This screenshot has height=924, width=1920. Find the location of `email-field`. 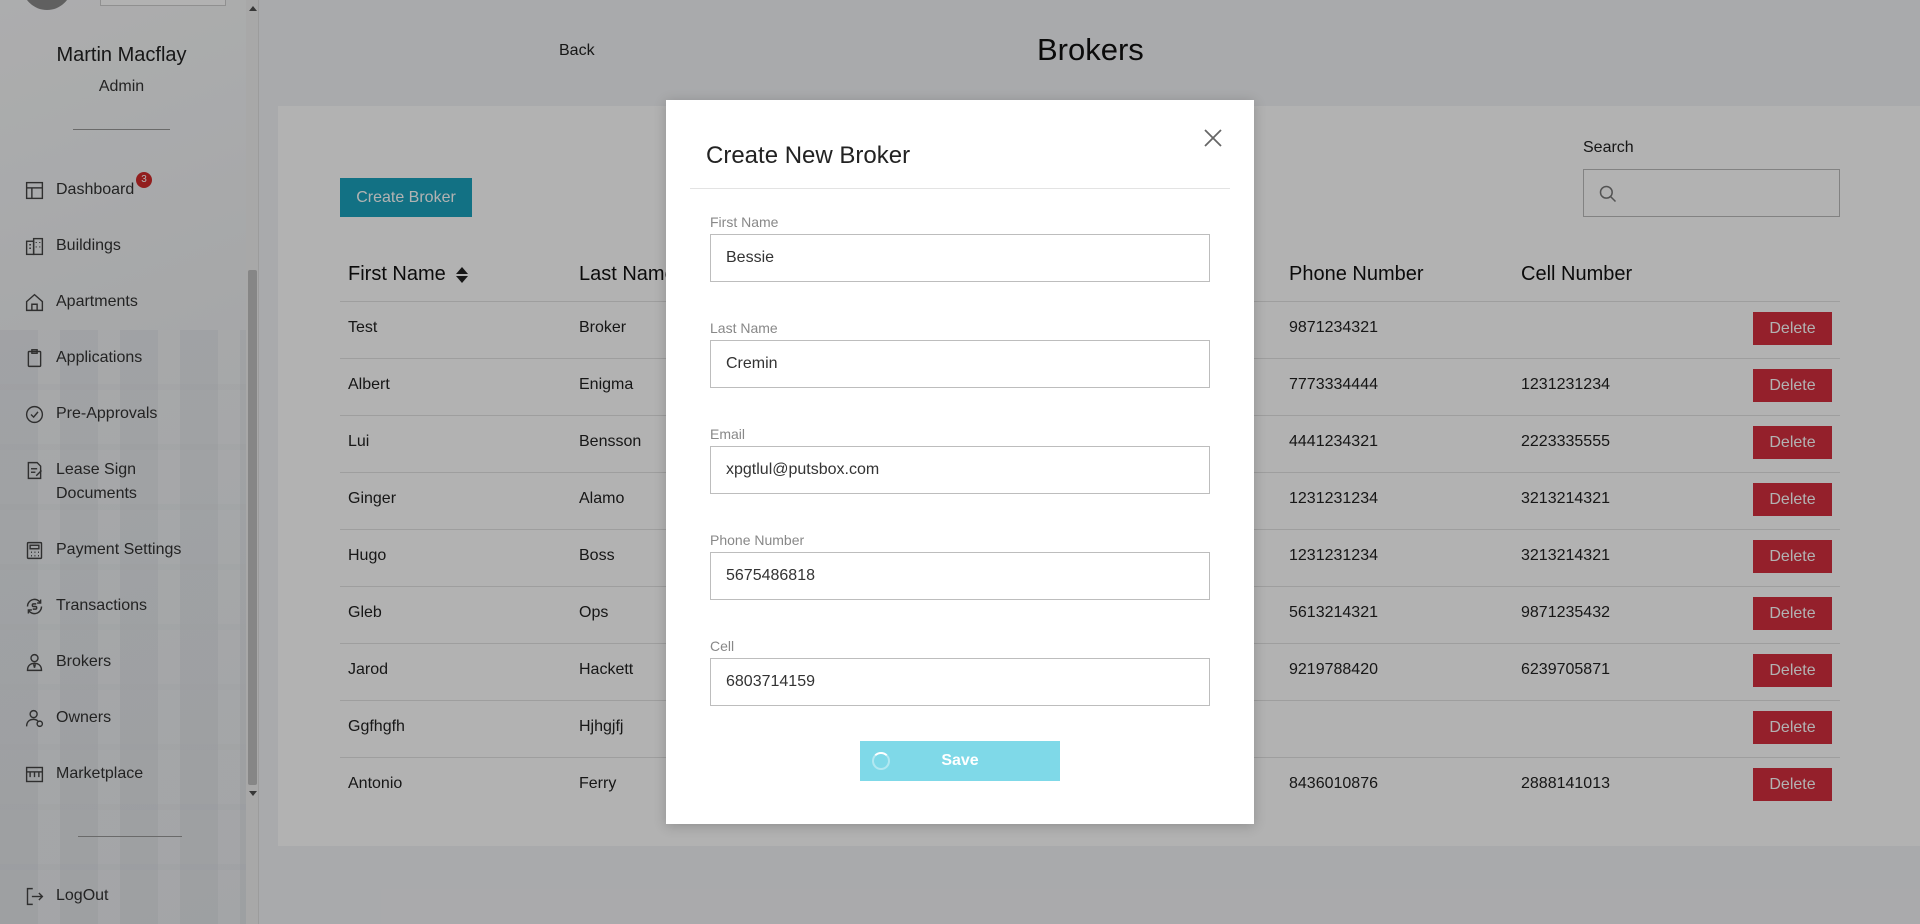

email-field is located at coordinates (960, 470).